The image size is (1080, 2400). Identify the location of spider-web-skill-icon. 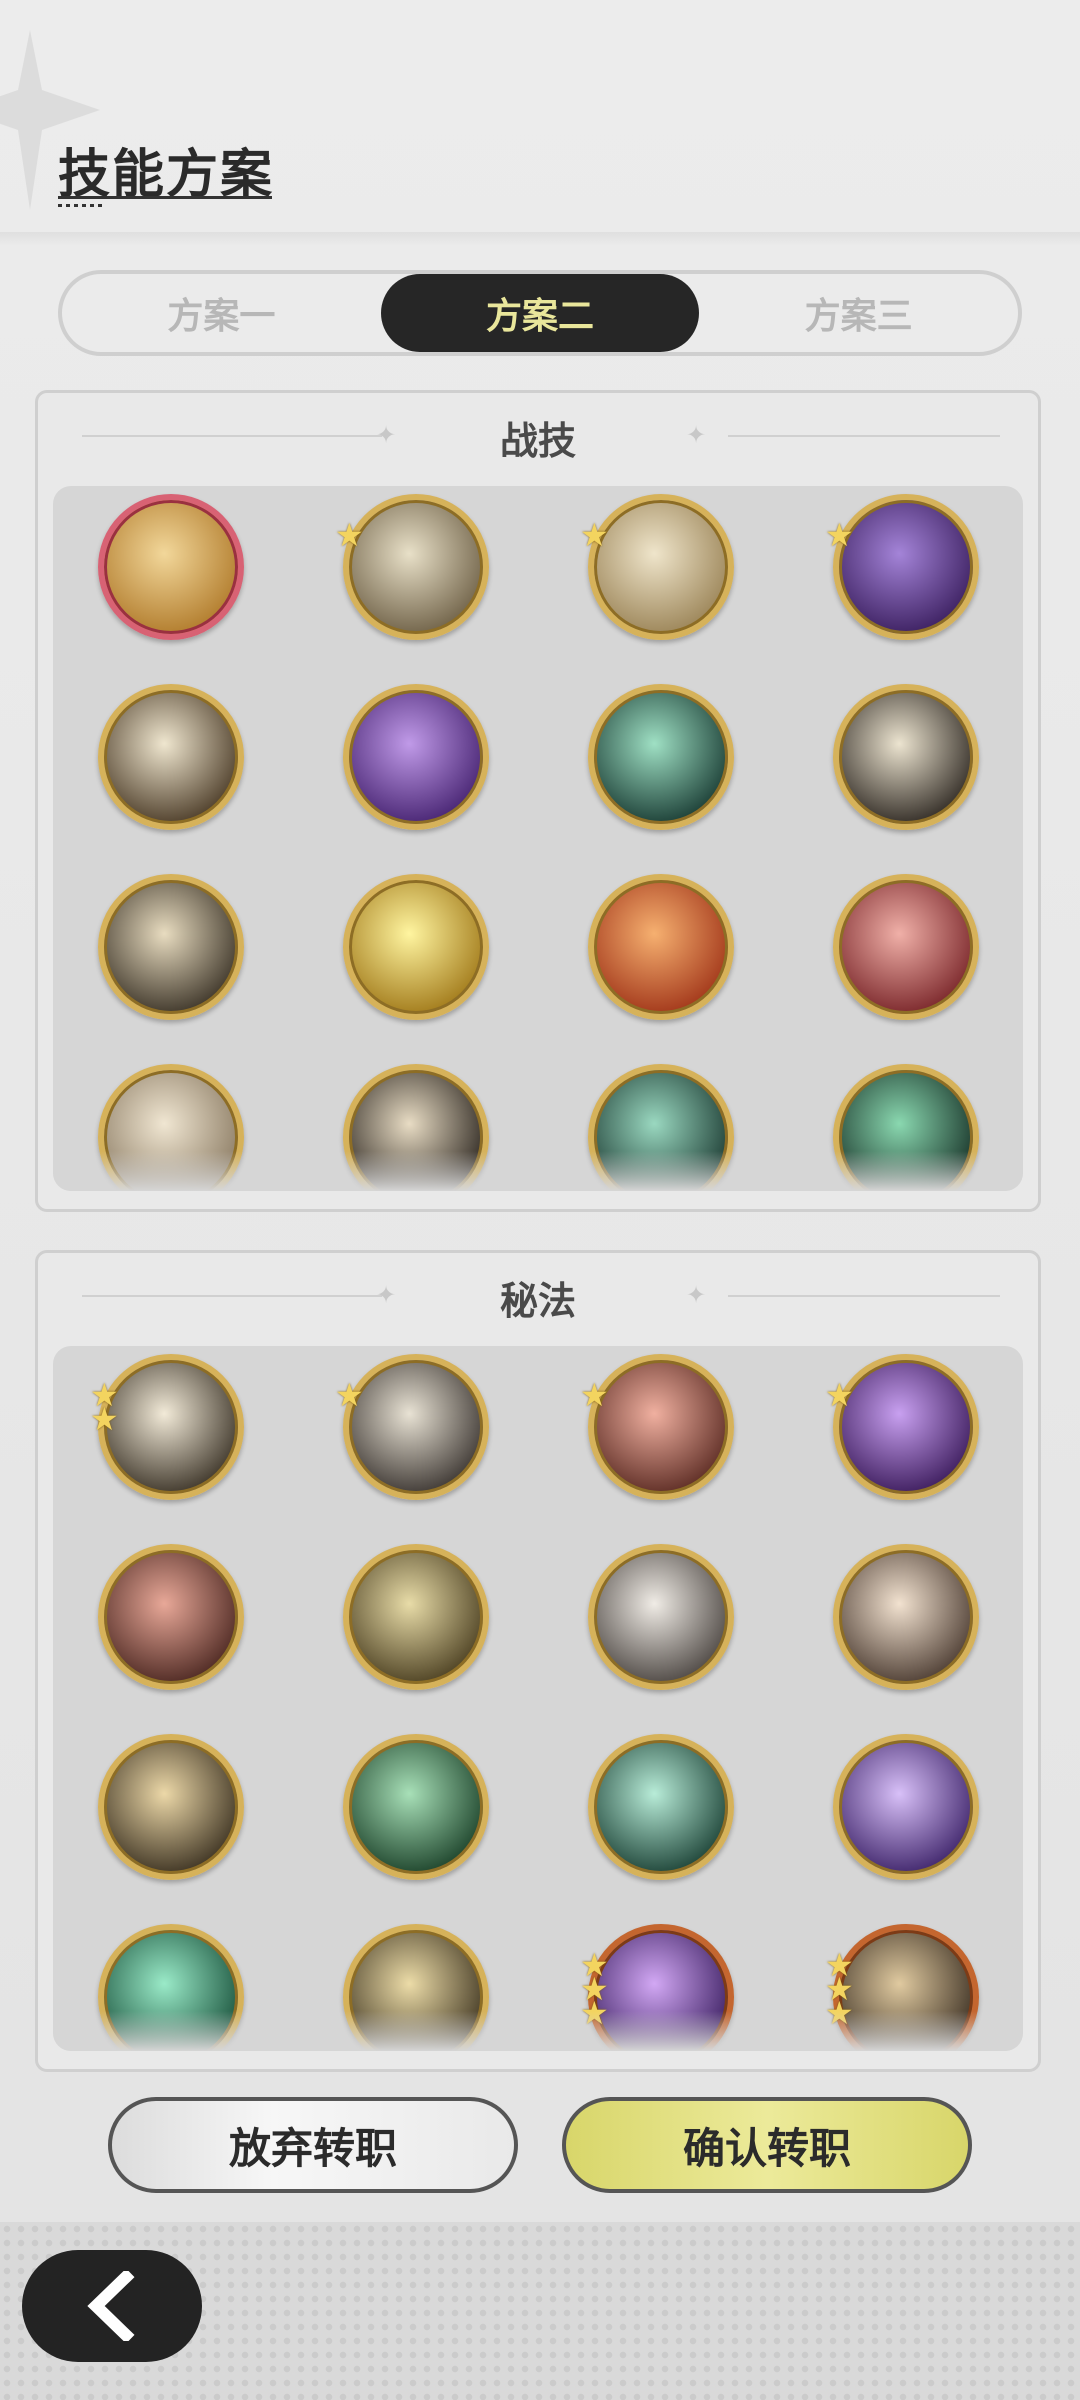
(661, 1127).